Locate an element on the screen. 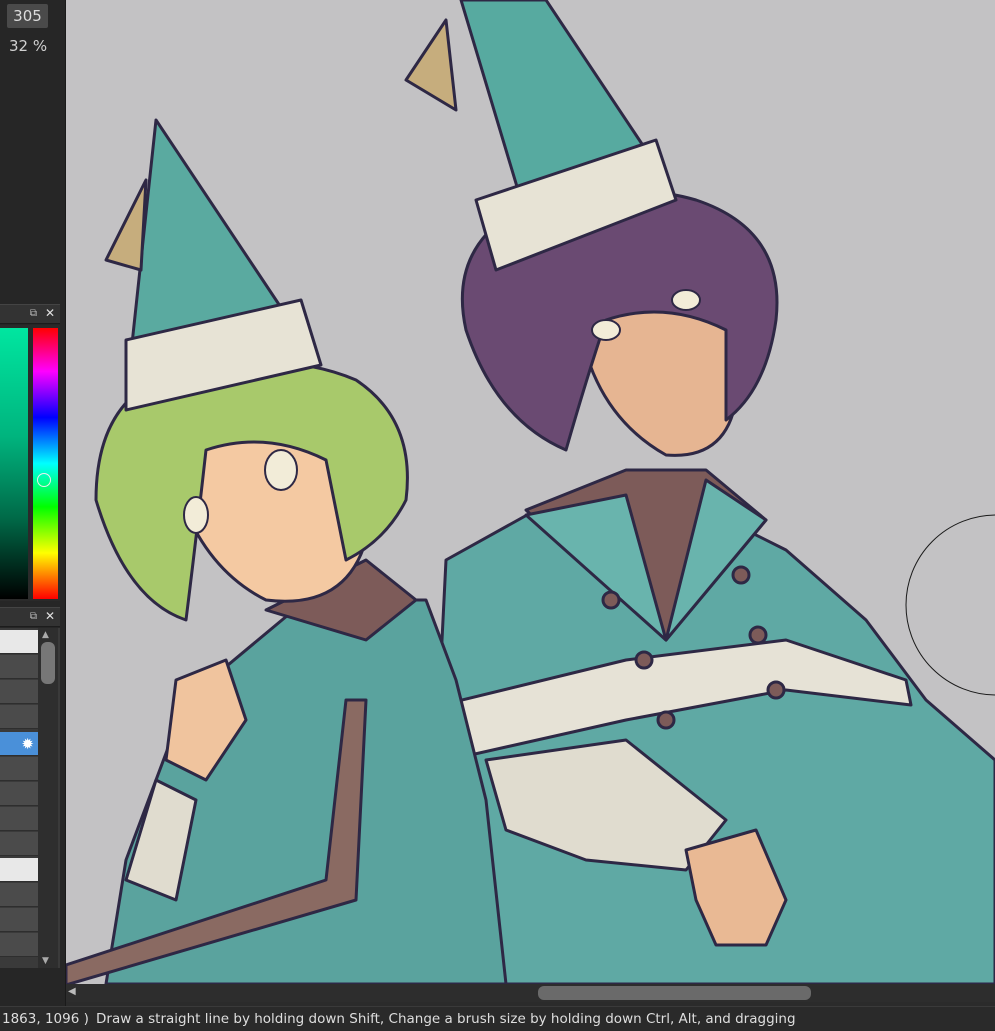 This screenshot has height=1031, width=995. layer-scrollbar: ▲ ▼ is located at coordinates (48, 798).